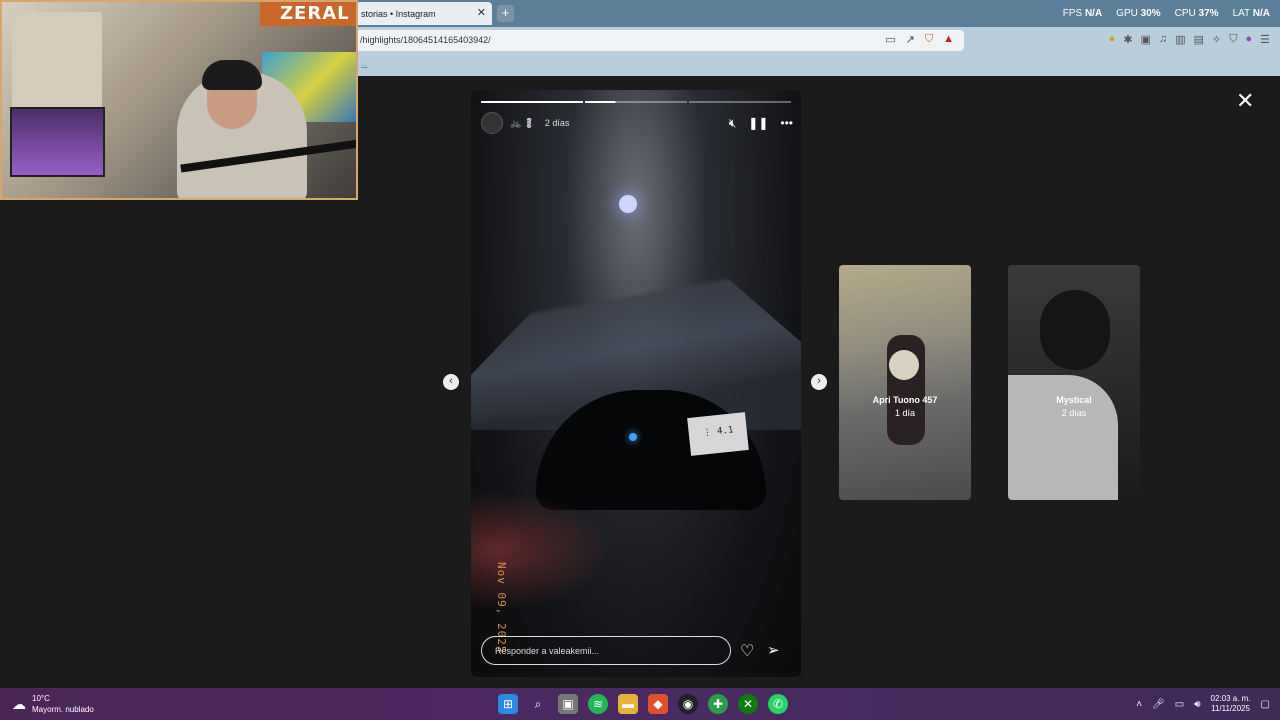 The width and height of the screenshot is (1280, 720). I want to click on address-bar: /highlights/18064514165403942/ ▭ ↗ ⛉ ▲, so click(658, 40).